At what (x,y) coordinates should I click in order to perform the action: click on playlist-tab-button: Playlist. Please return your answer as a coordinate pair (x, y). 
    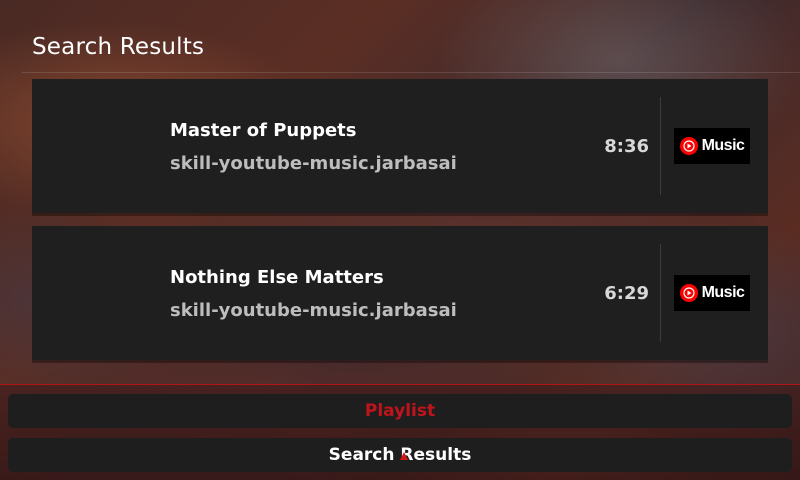
    Looking at the image, I should click on (400, 411).